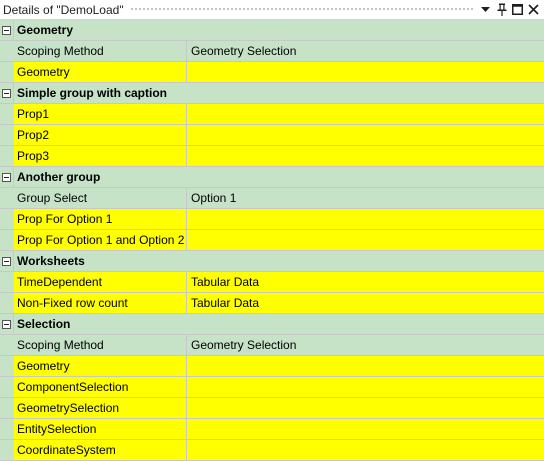 The image size is (544, 461). Describe the element at coordinates (301, 9) in the screenshot. I see `titlebar-grip` at that location.